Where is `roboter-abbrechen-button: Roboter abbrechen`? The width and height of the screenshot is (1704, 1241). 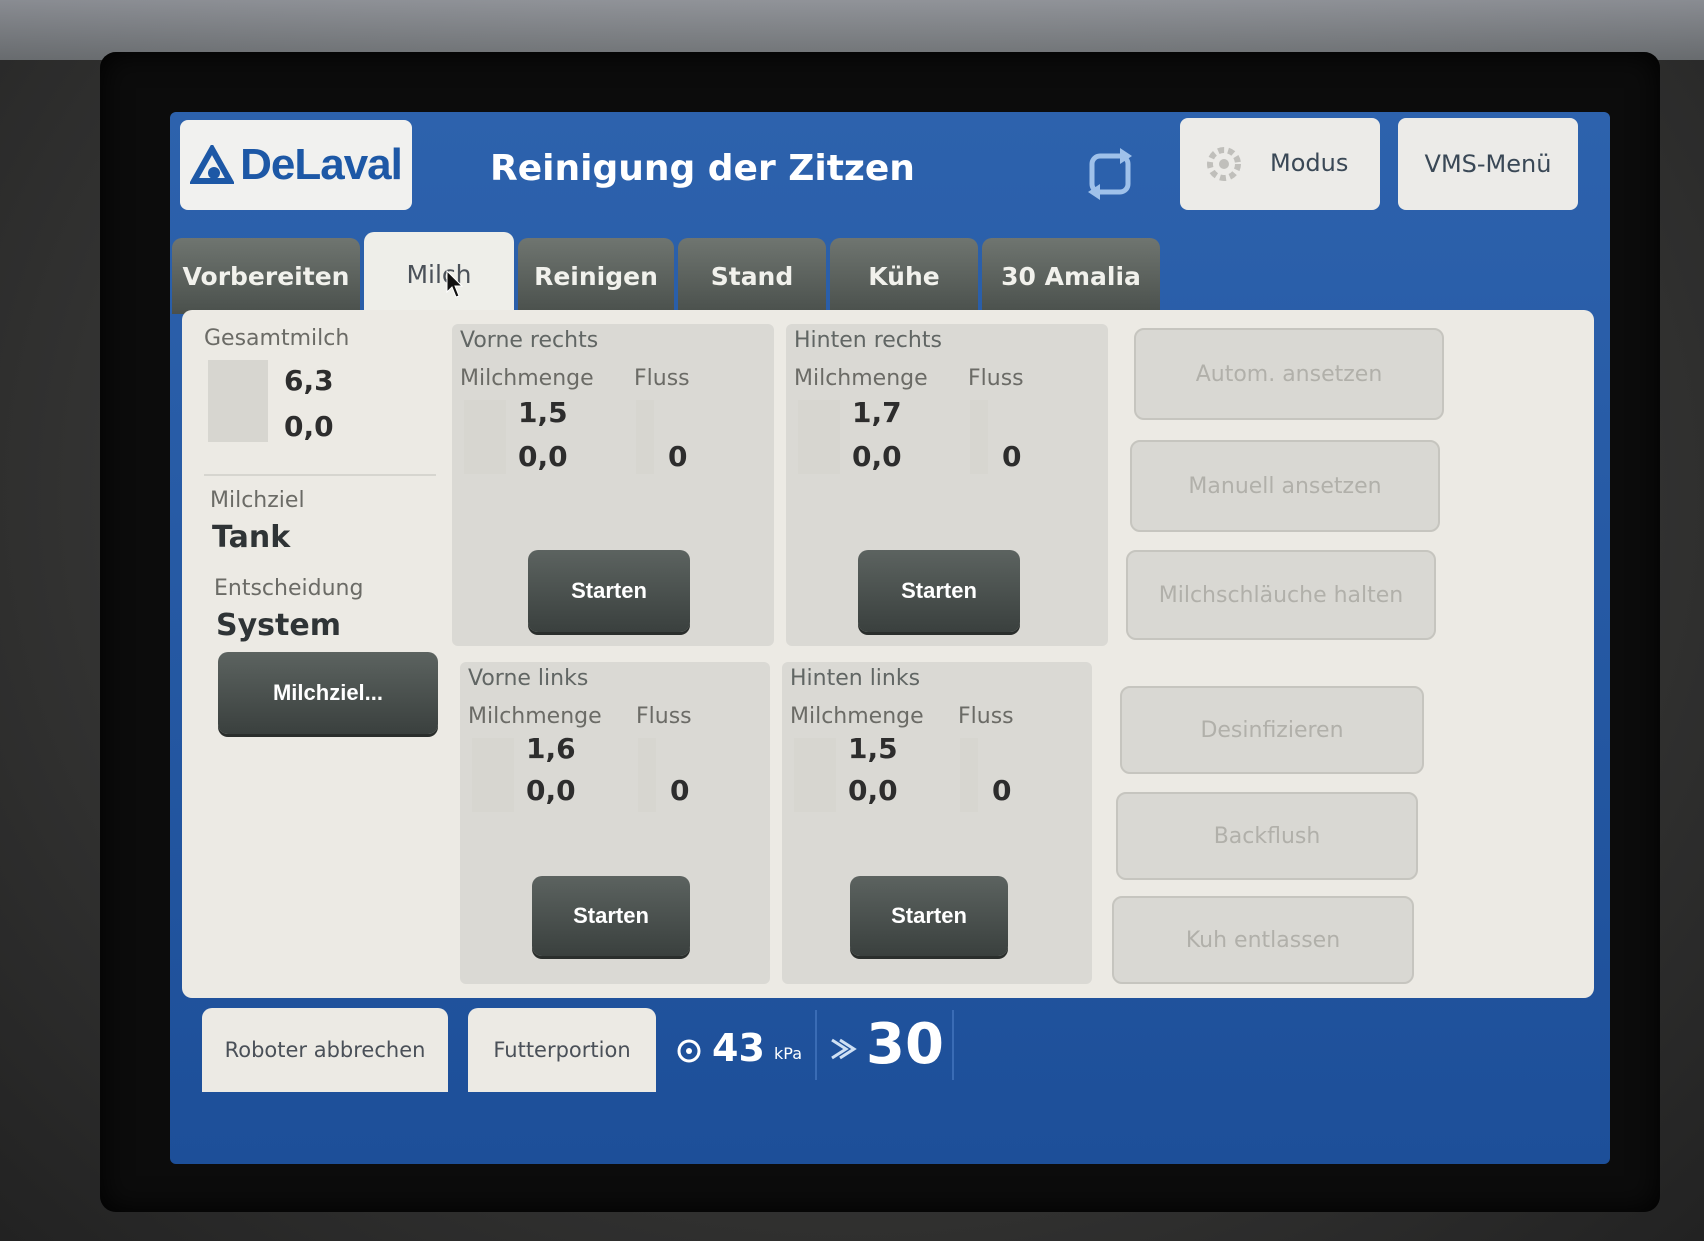
roboter-abbrechen-button: Roboter abbrechen is located at coordinates (325, 1050).